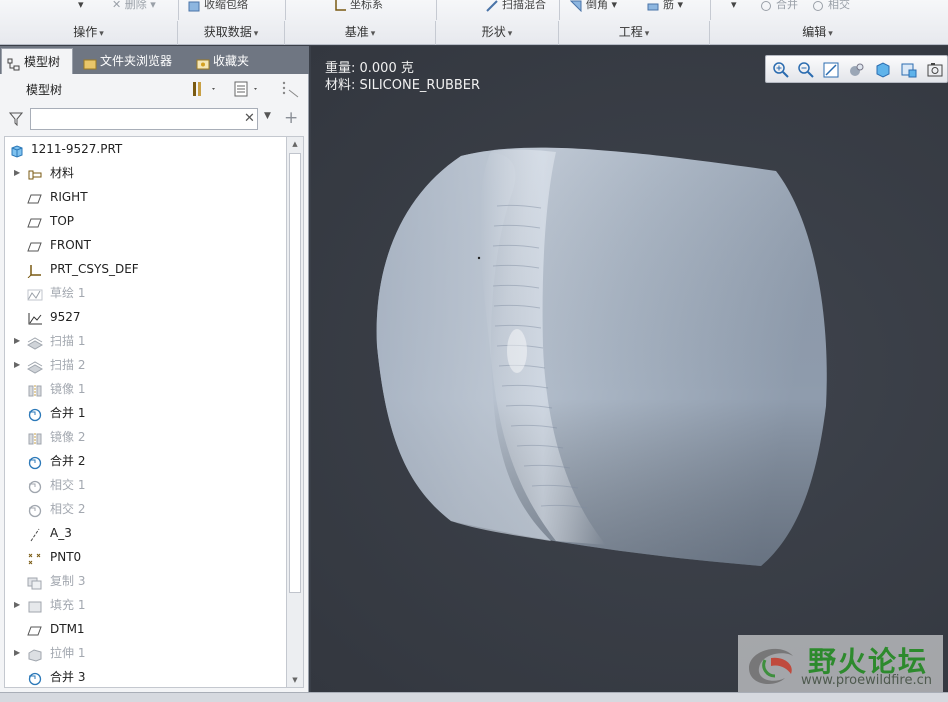 This screenshot has width=948, height=702. What do you see at coordinates (145, 197) in the screenshot?
I see `tree-node: RIGHT` at bounding box center [145, 197].